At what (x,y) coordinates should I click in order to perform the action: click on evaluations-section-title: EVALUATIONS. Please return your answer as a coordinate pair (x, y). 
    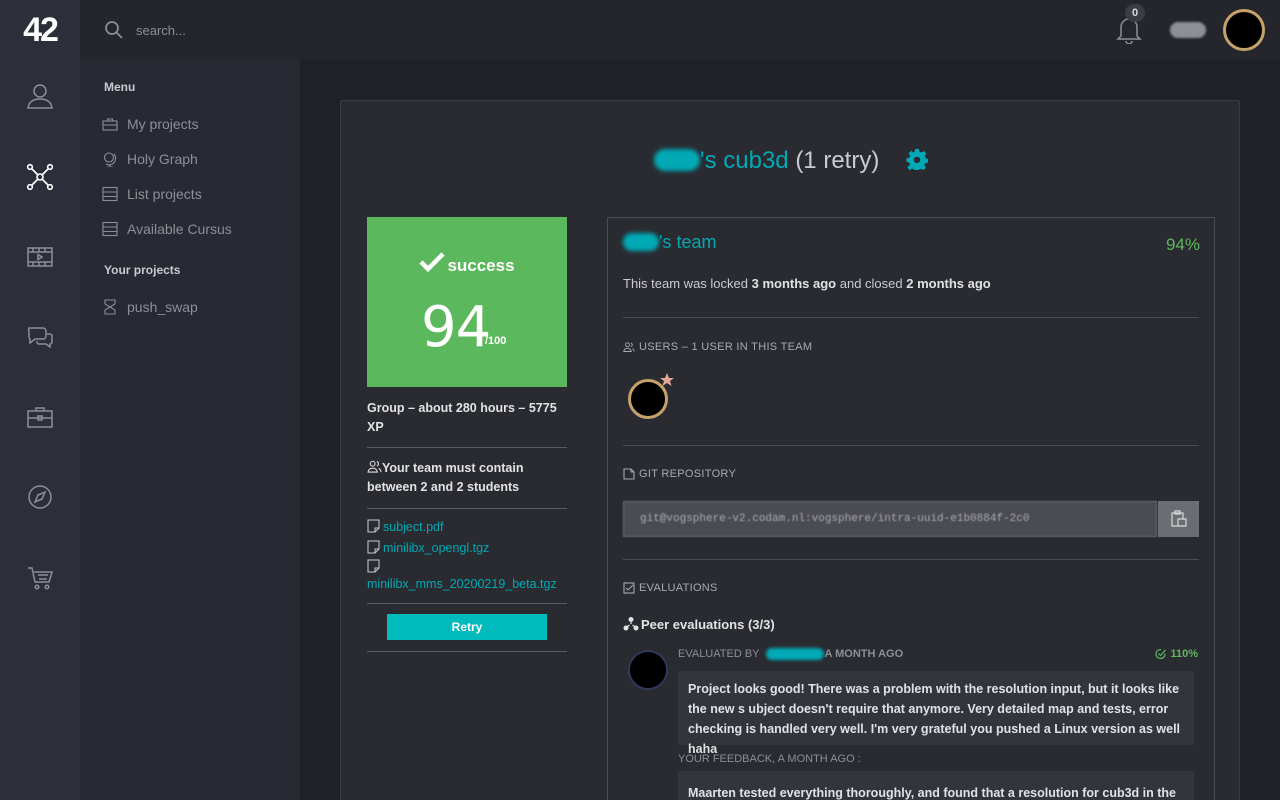
    Looking at the image, I should click on (670, 588).